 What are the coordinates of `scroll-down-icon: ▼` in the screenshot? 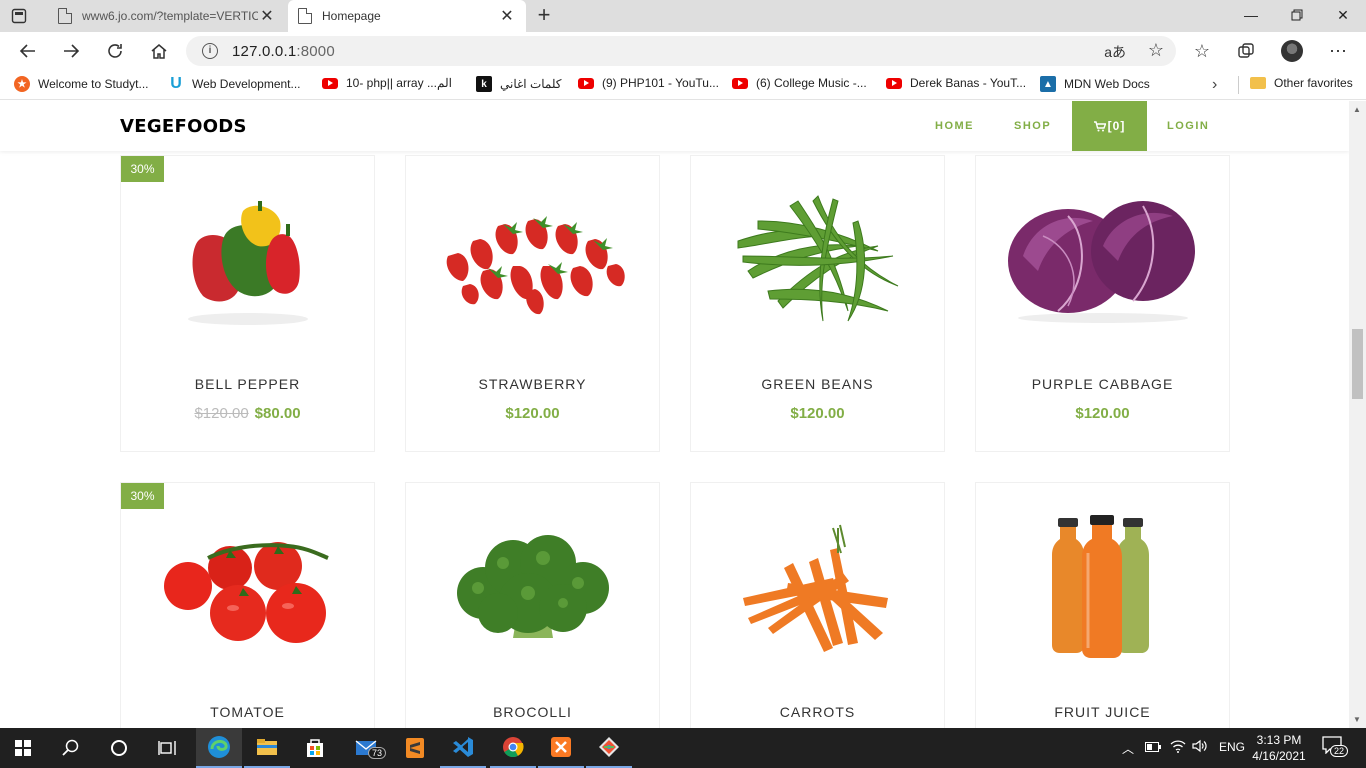 It's located at (1357, 719).